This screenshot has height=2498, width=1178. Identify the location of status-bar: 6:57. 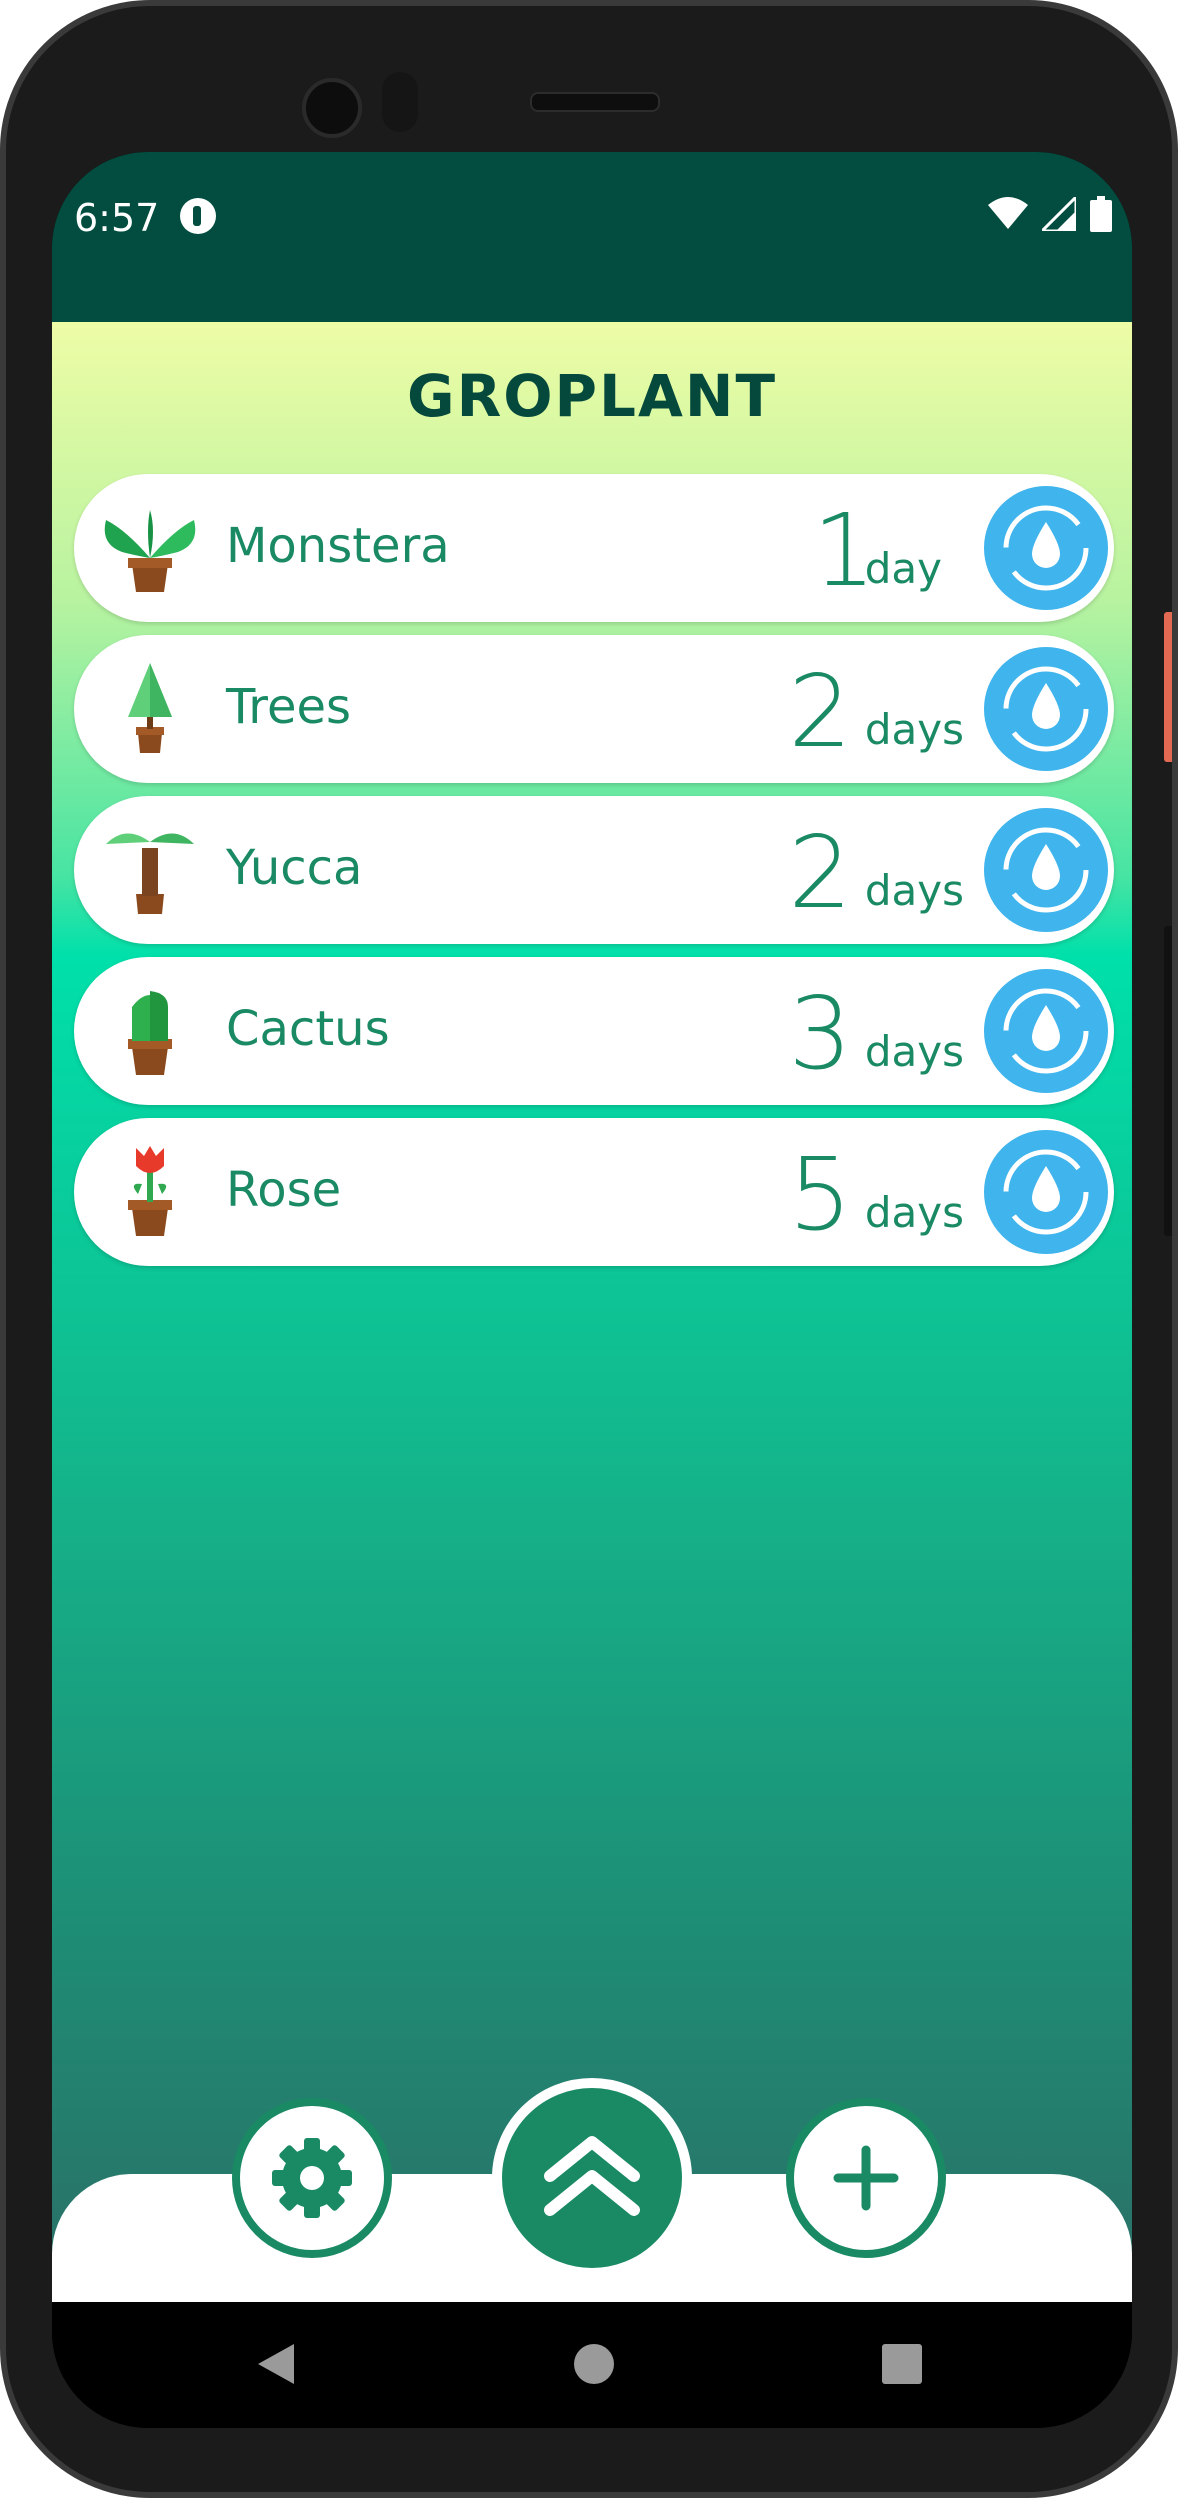
(592, 237).